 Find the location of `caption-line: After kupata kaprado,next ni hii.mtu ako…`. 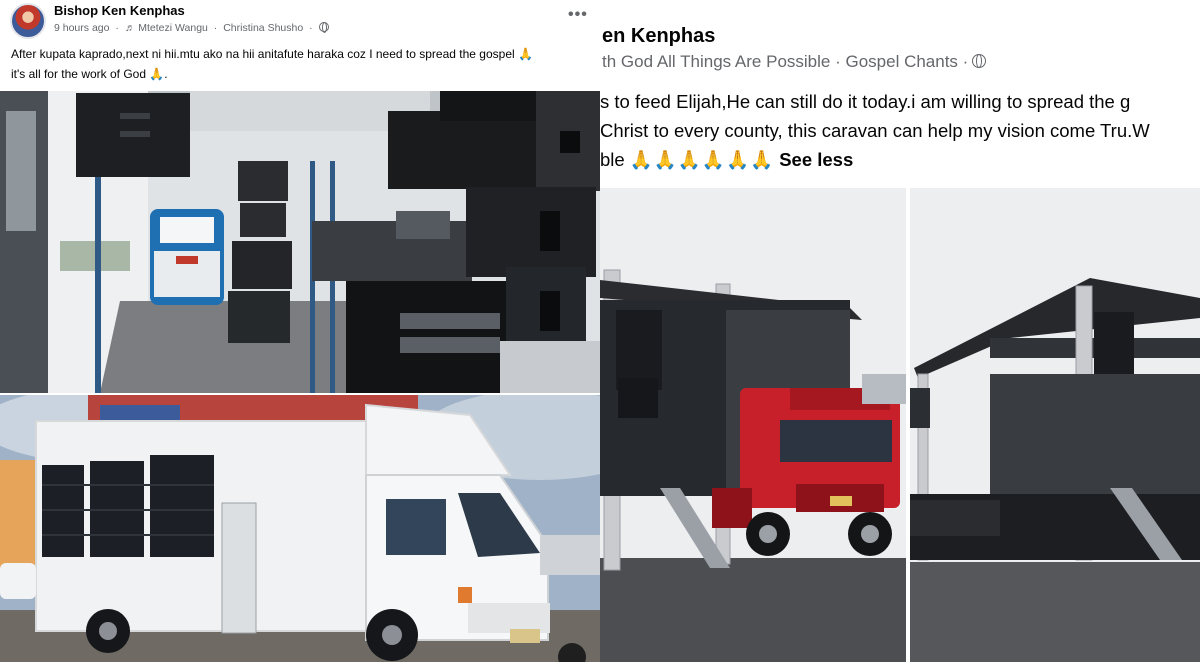

caption-line: After kupata kaprado,next ni hii.mtu ako… is located at coordinates (272, 54).